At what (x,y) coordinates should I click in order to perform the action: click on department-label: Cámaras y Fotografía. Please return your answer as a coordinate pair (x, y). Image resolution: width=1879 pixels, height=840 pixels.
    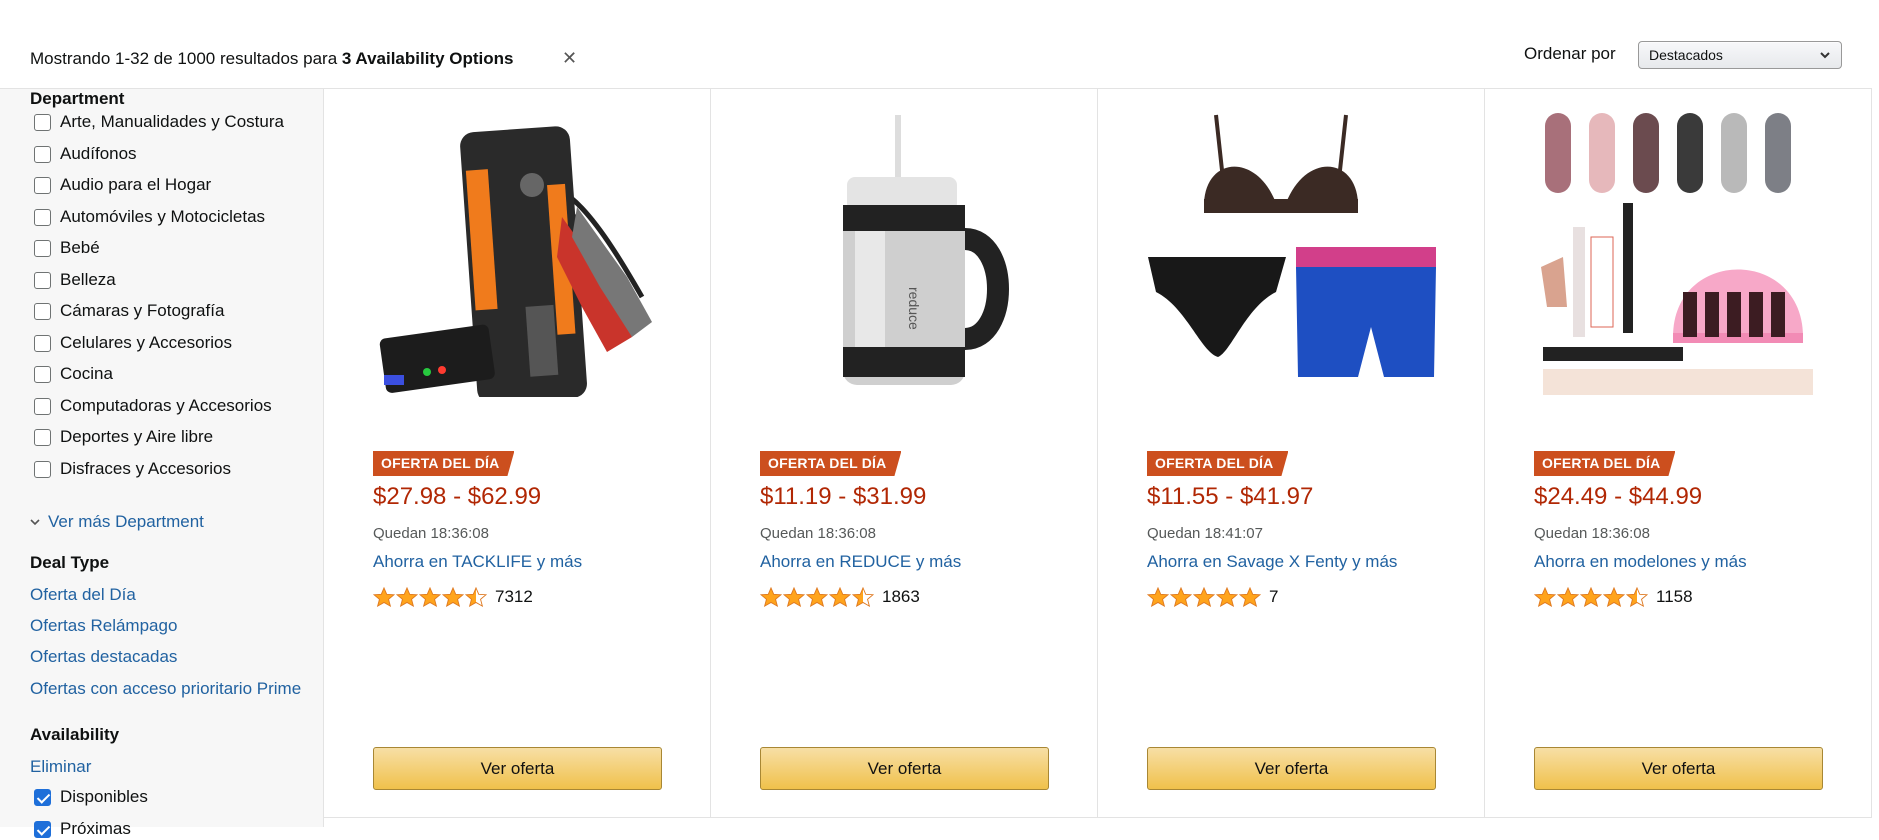
    Looking at the image, I should click on (142, 310).